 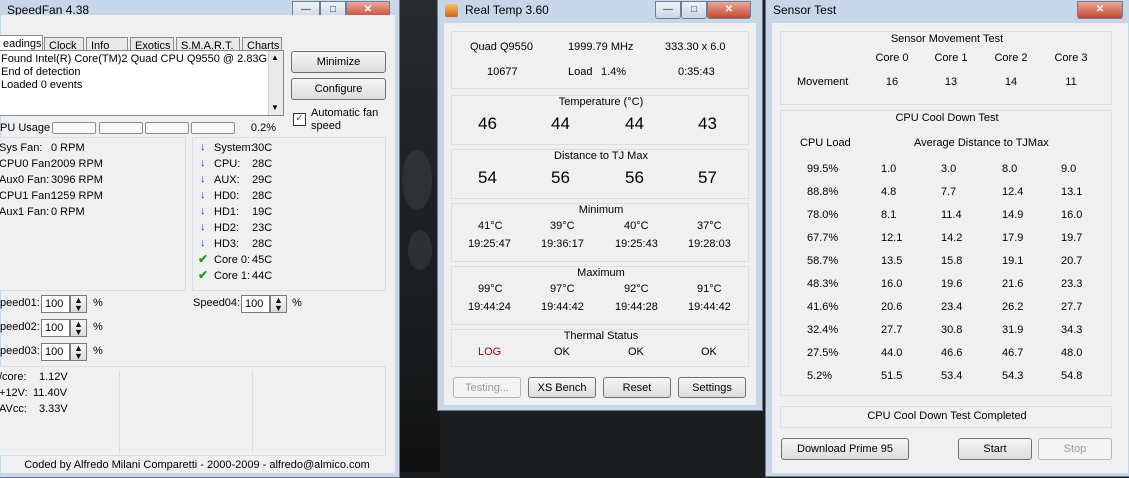 What do you see at coordinates (263, 128) in the screenshot?
I see `cpu-usage-value: 0.2%` at bounding box center [263, 128].